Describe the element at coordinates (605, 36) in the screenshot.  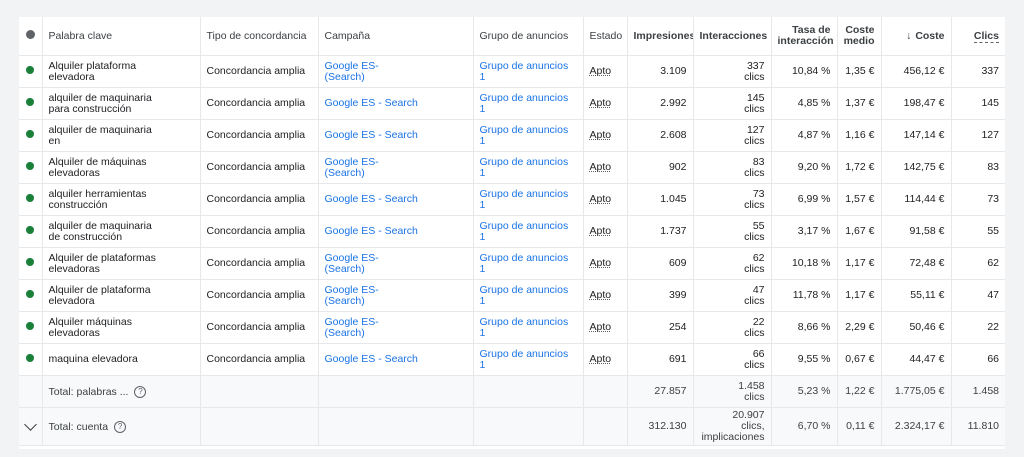
I see `status-text-column-header: Estado` at that location.